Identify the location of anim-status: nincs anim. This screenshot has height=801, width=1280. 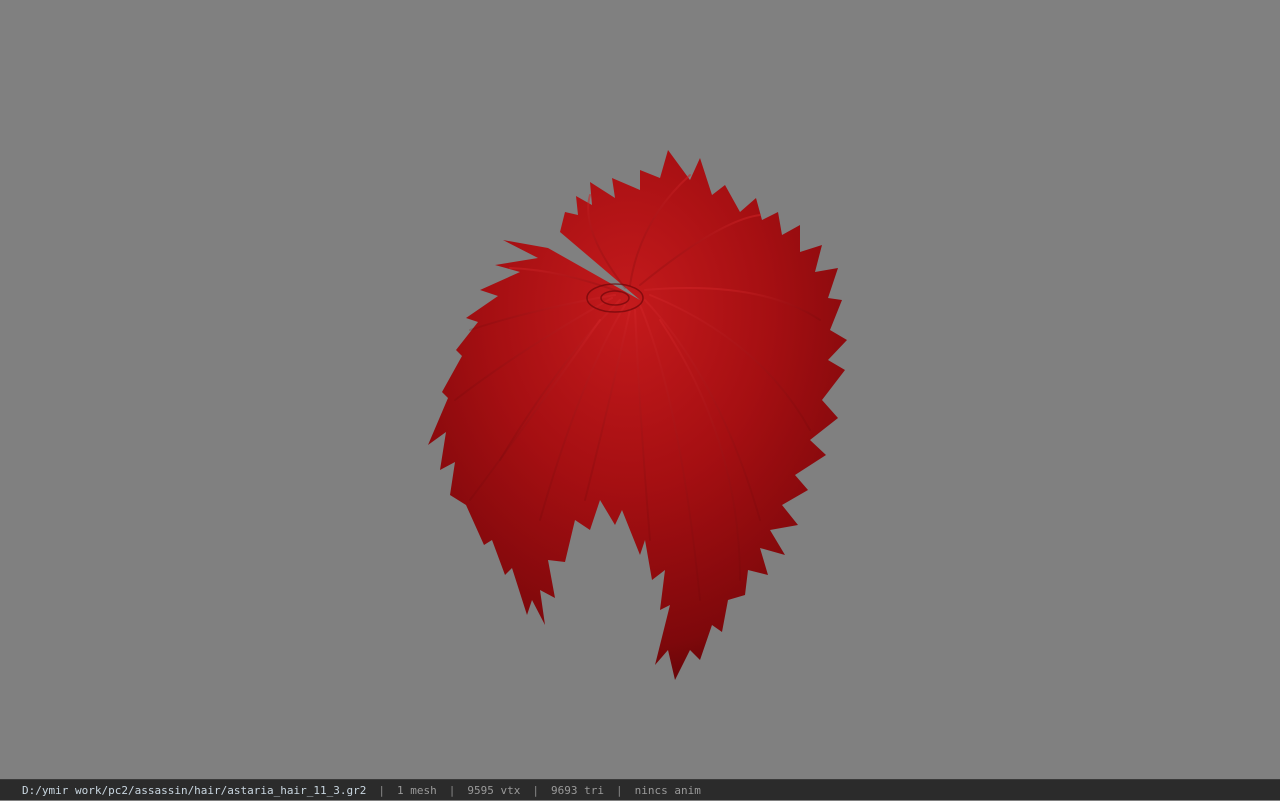
(667, 790).